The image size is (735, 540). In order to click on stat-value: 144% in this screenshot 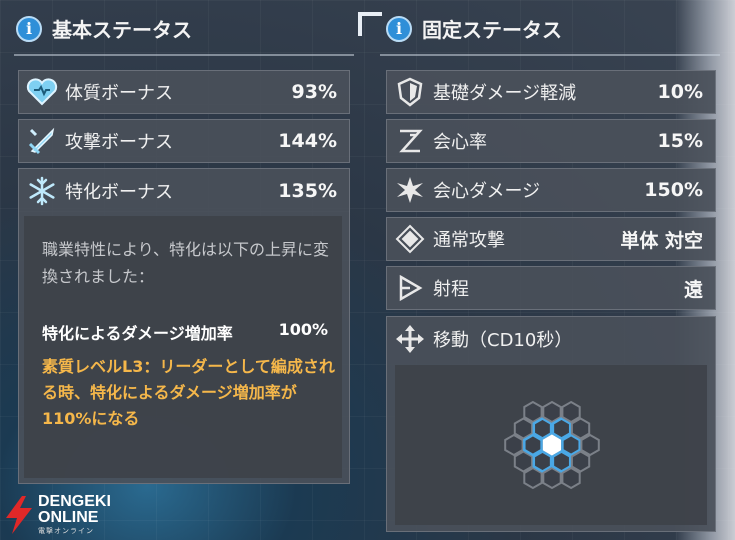, I will do `click(307, 141)`.